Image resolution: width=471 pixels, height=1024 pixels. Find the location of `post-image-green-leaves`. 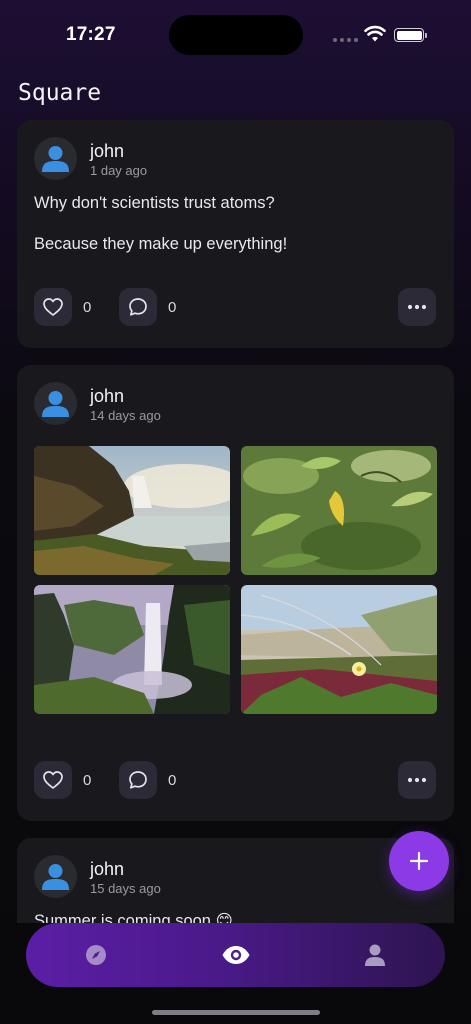

post-image-green-leaves is located at coordinates (339, 510).